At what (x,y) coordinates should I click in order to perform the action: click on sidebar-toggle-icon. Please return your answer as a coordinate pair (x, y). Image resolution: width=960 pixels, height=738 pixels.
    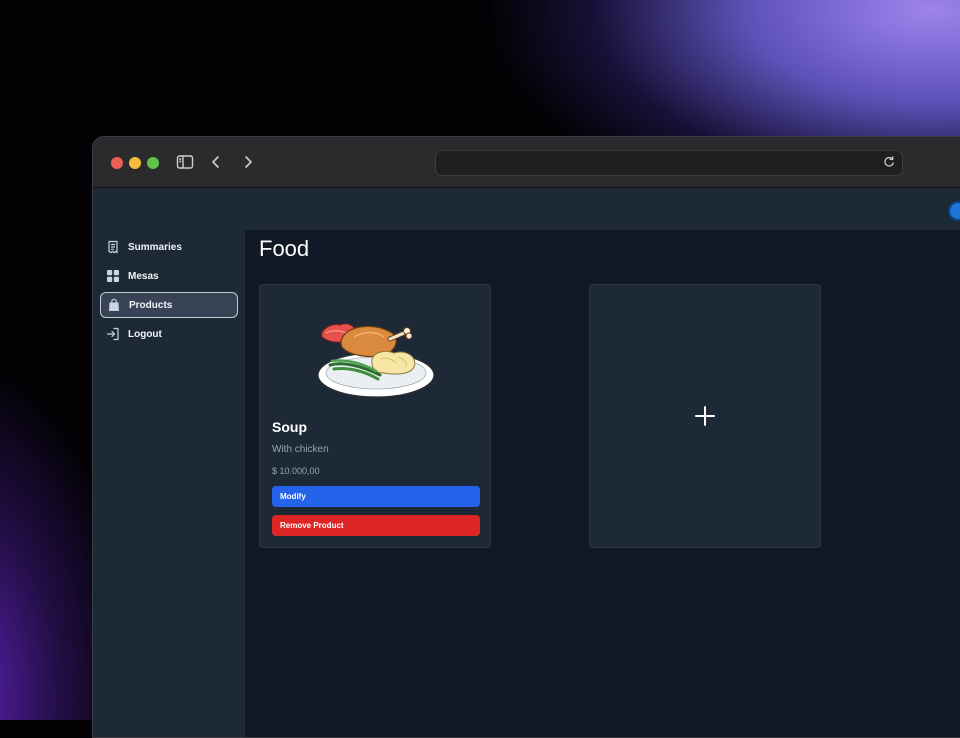
    Looking at the image, I should click on (185, 162).